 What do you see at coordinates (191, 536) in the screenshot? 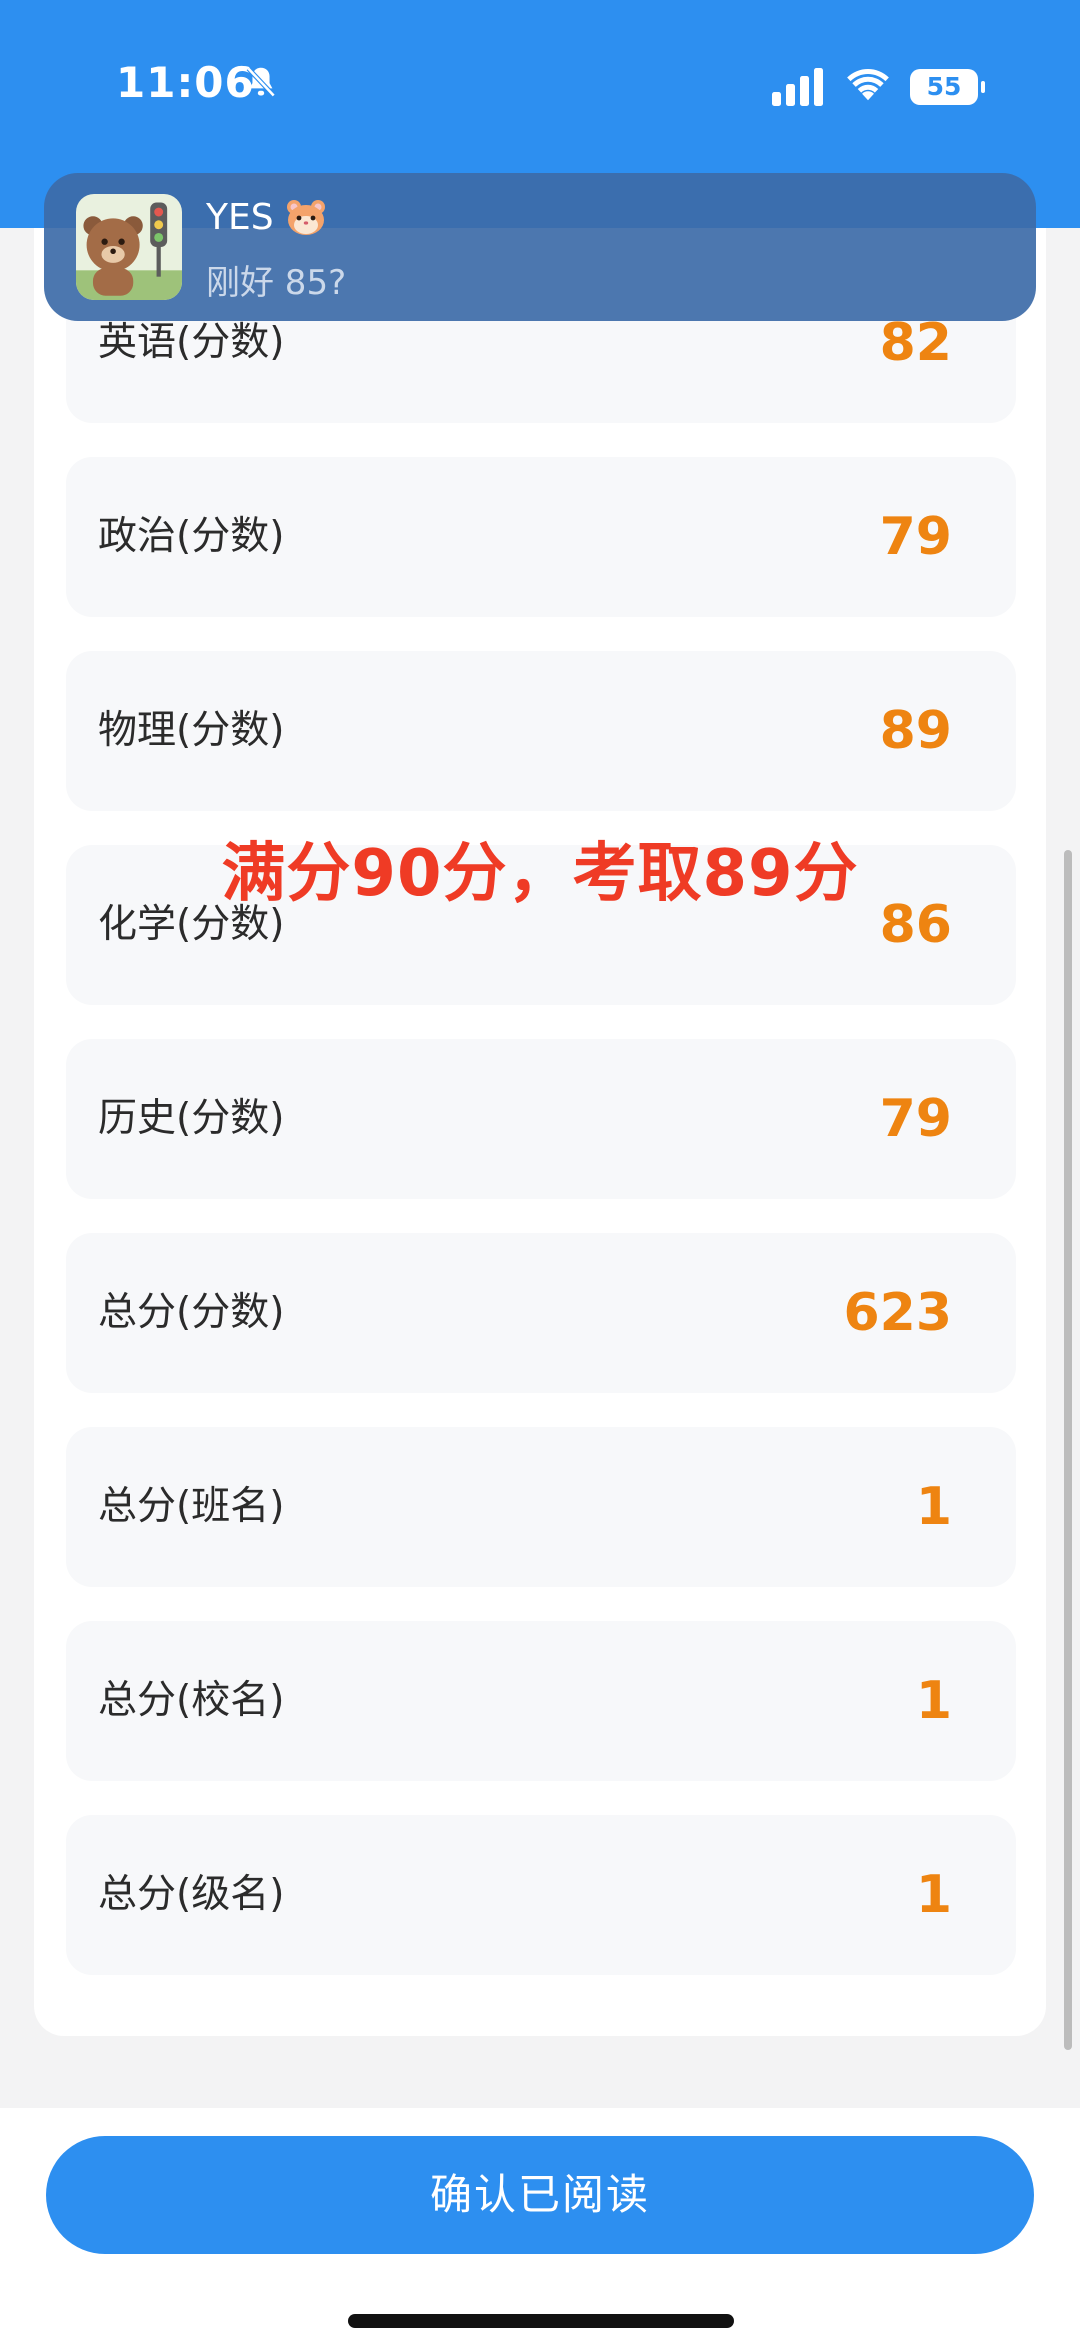
I see `score-label: 政治(分数)` at bounding box center [191, 536].